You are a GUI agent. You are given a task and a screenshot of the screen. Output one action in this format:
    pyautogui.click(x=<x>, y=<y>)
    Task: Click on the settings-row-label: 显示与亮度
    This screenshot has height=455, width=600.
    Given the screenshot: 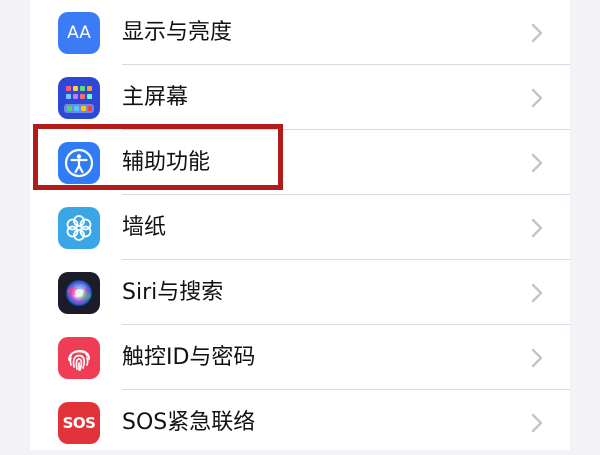 What is the action you would take?
    pyautogui.click(x=177, y=32)
    